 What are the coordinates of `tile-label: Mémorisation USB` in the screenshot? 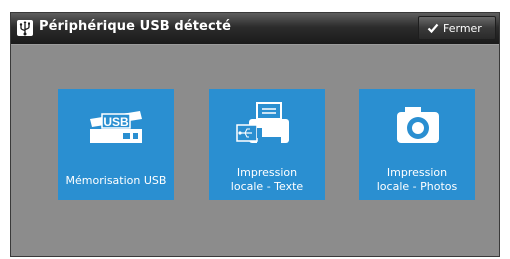 It's located at (116, 180).